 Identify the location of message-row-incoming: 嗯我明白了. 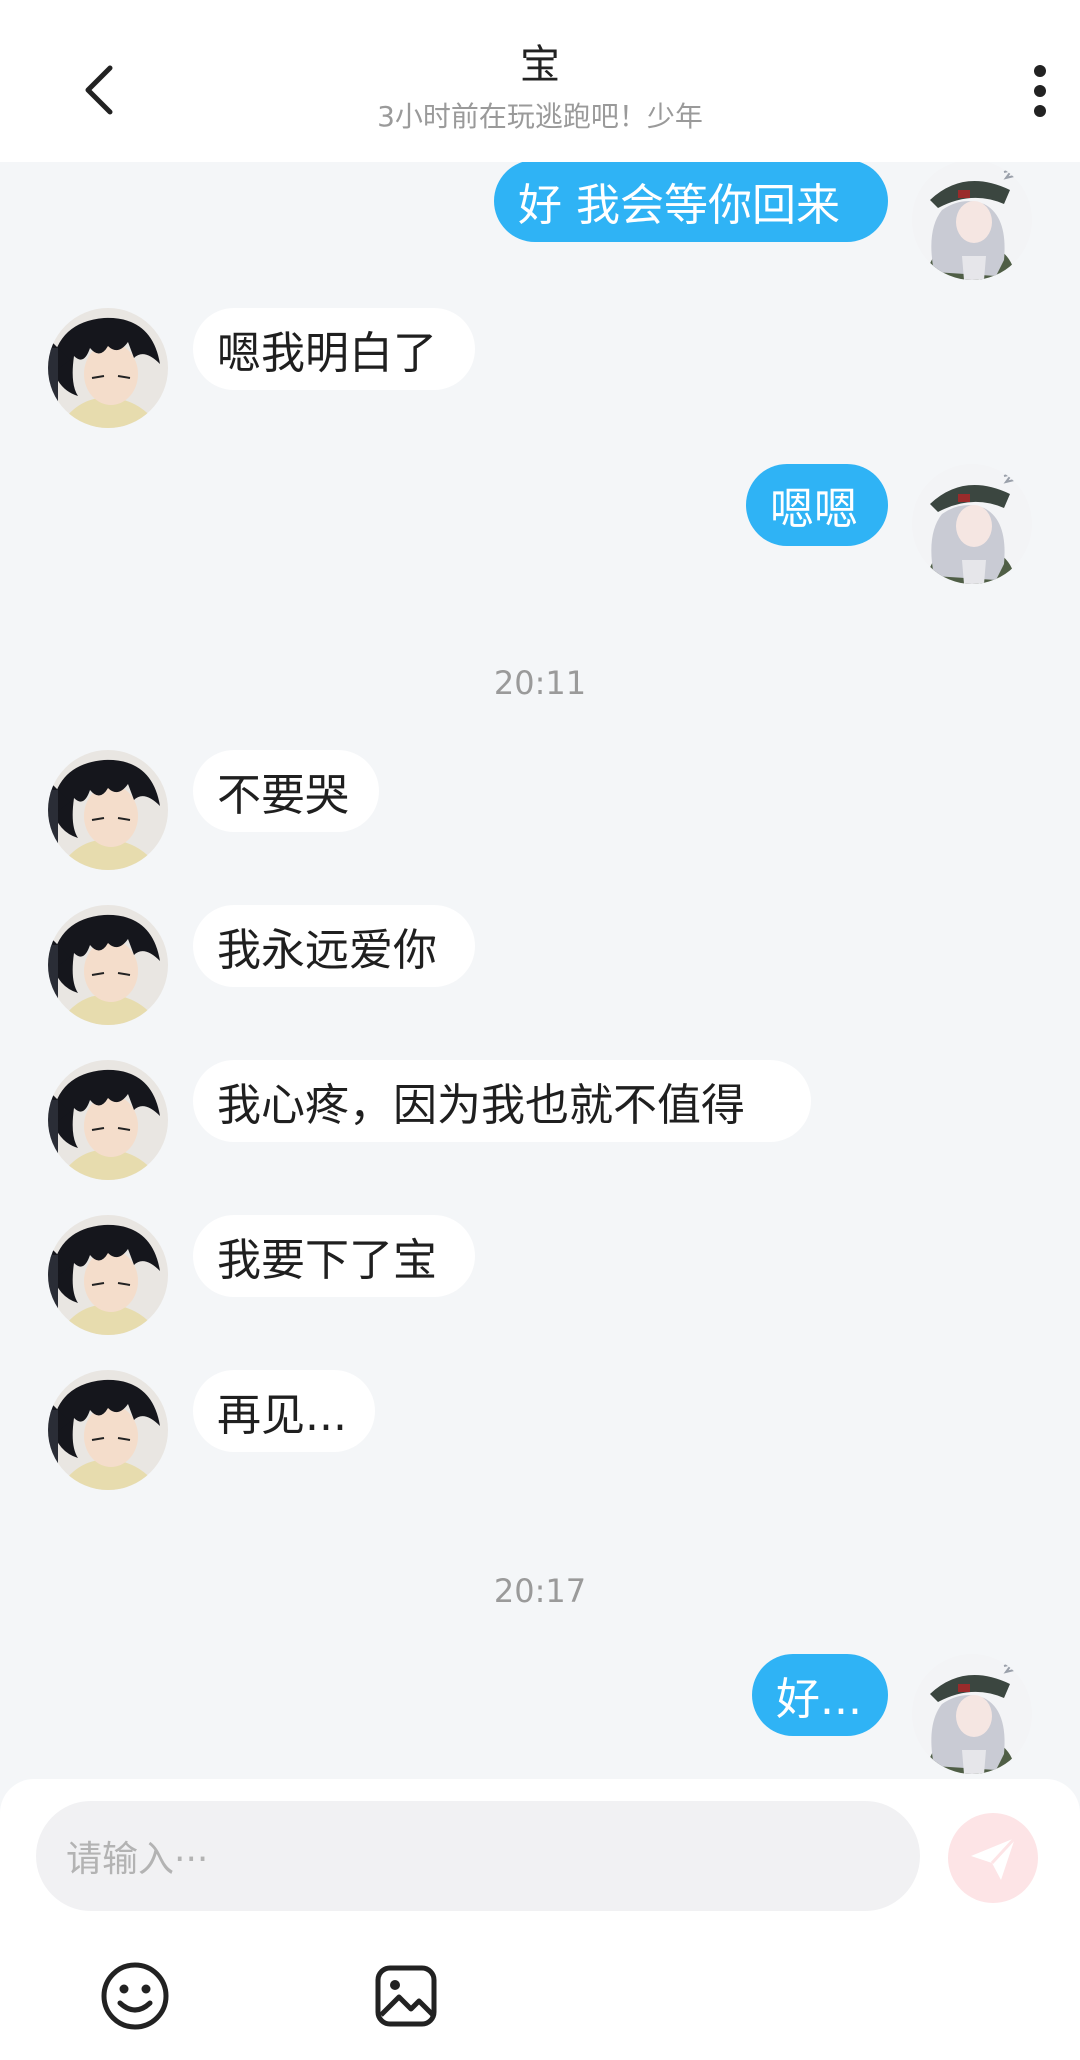
(540, 368).